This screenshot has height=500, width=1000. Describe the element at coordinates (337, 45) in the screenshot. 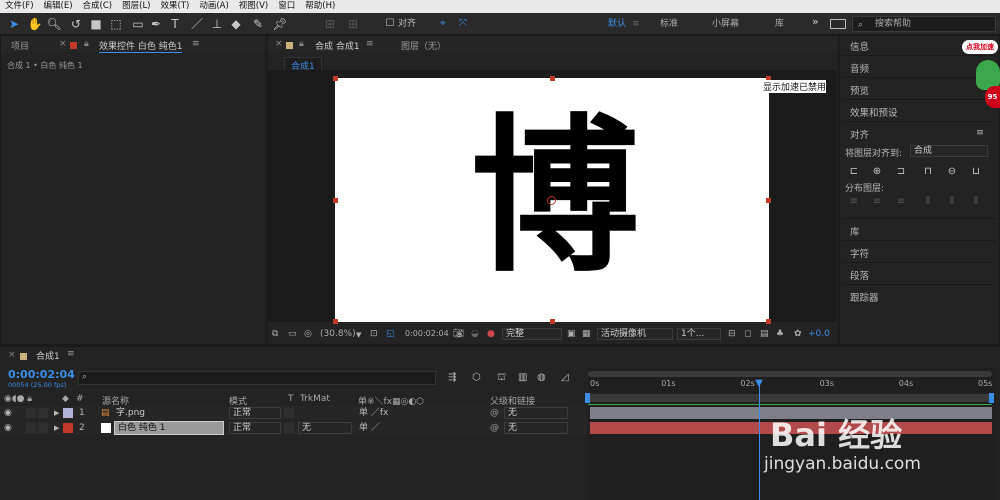

I see `tab-composition: 合成 合成1` at that location.